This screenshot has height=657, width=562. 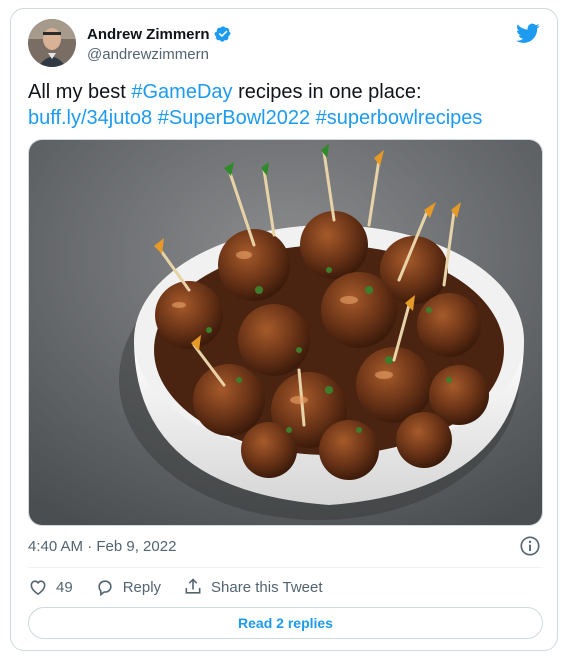 I want to click on hashtag-superbowl2022: #SuperBowl2022, so click(x=234, y=118).